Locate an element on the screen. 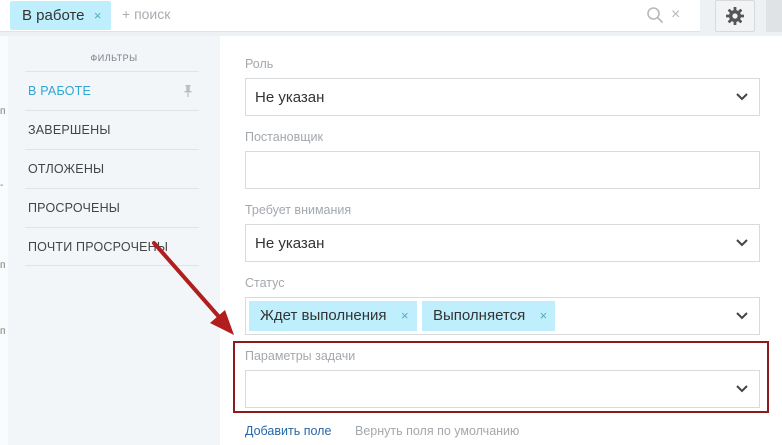 This screenshot has width=782, height=445. task-params-select is located at coordinates (502, 389).